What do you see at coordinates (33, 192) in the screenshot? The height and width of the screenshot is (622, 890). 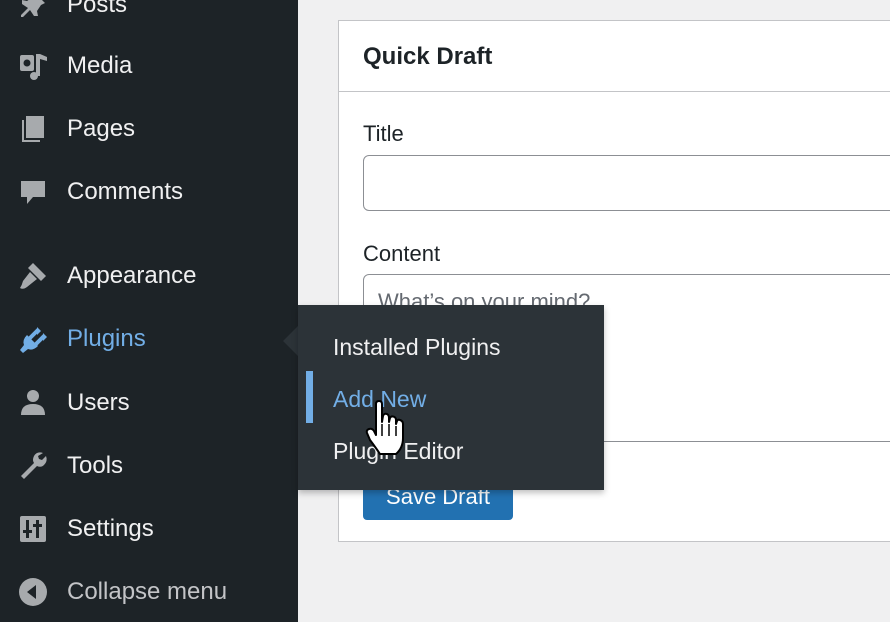 I see `comments-icon` at bounding box center [33, 192].